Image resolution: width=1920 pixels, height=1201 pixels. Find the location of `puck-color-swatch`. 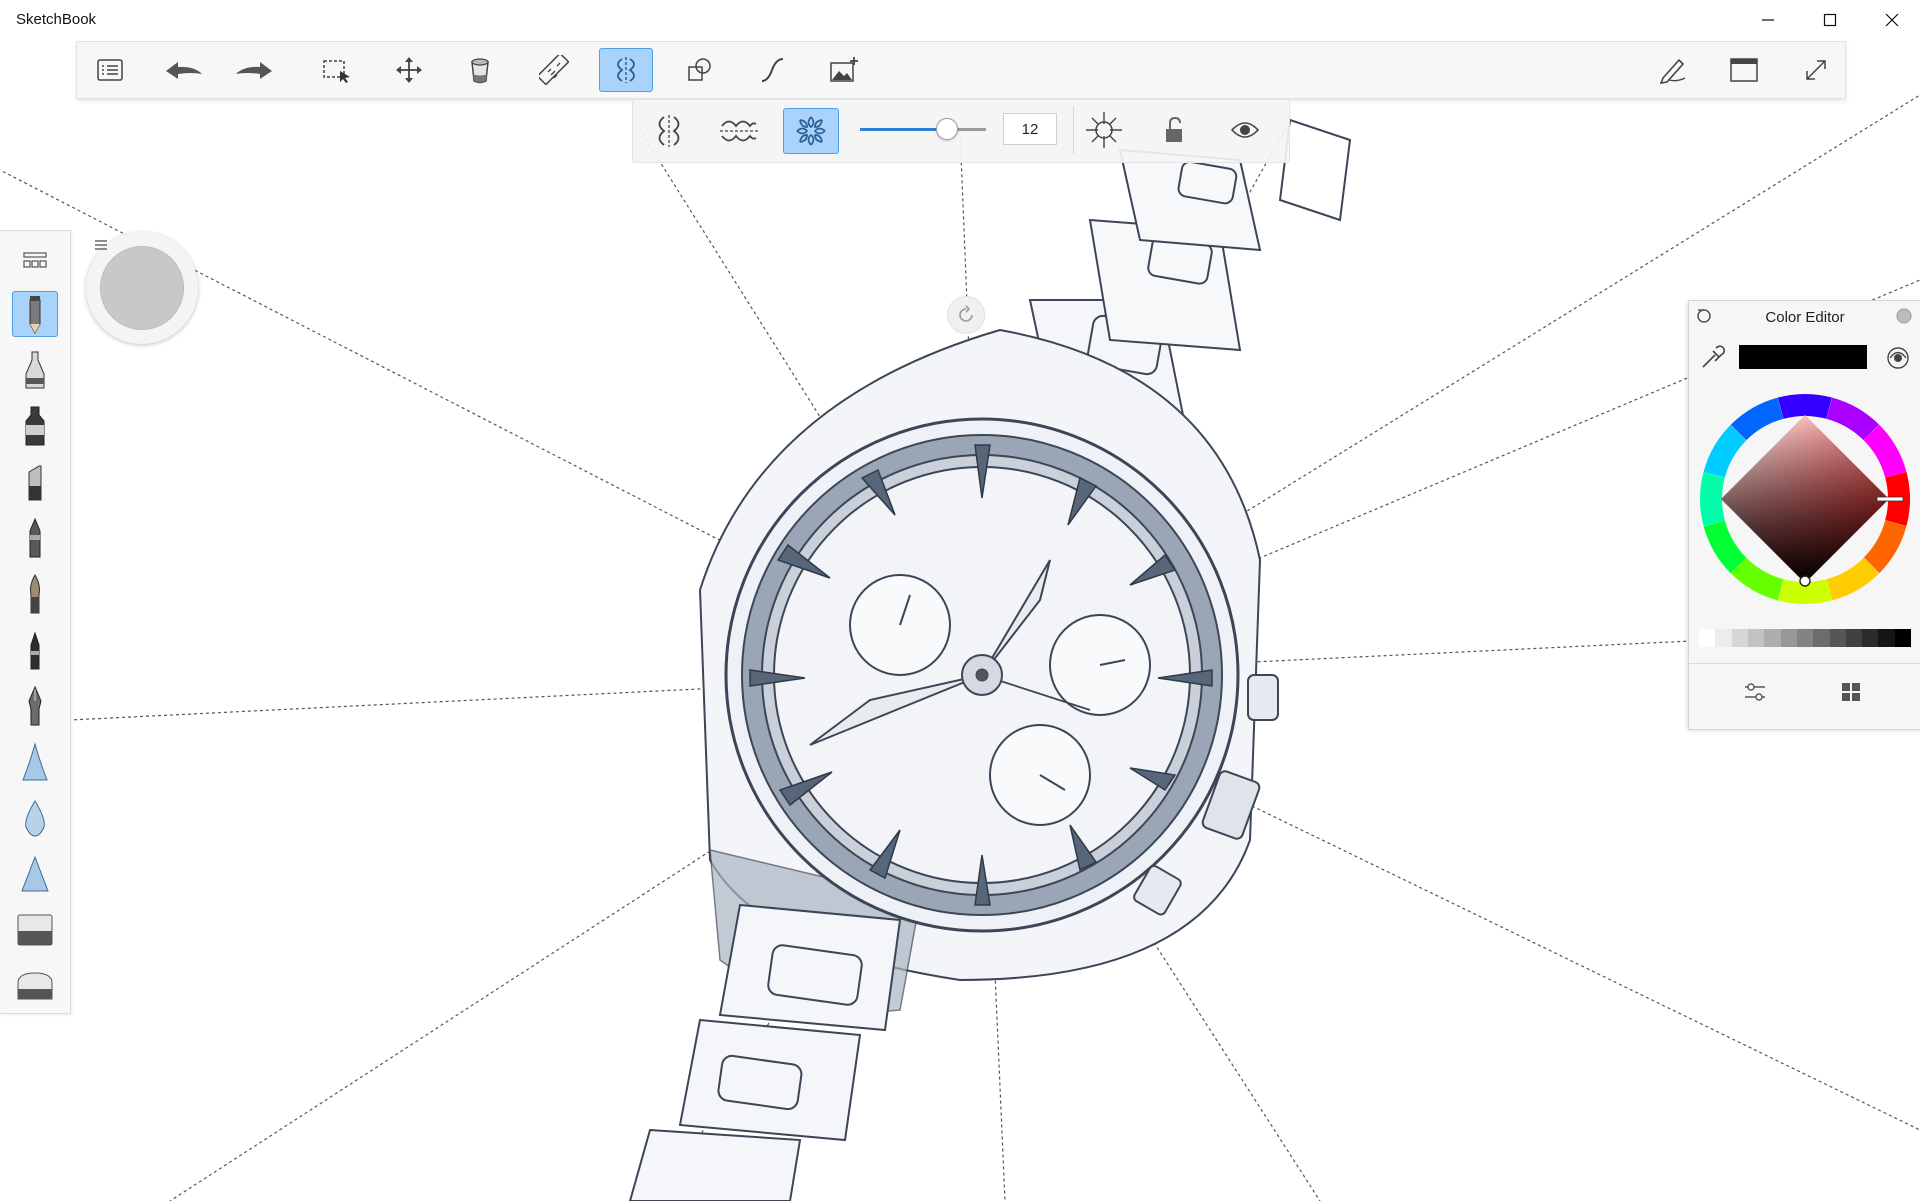

puck-color-swatch is located at coordinates (142, 288).